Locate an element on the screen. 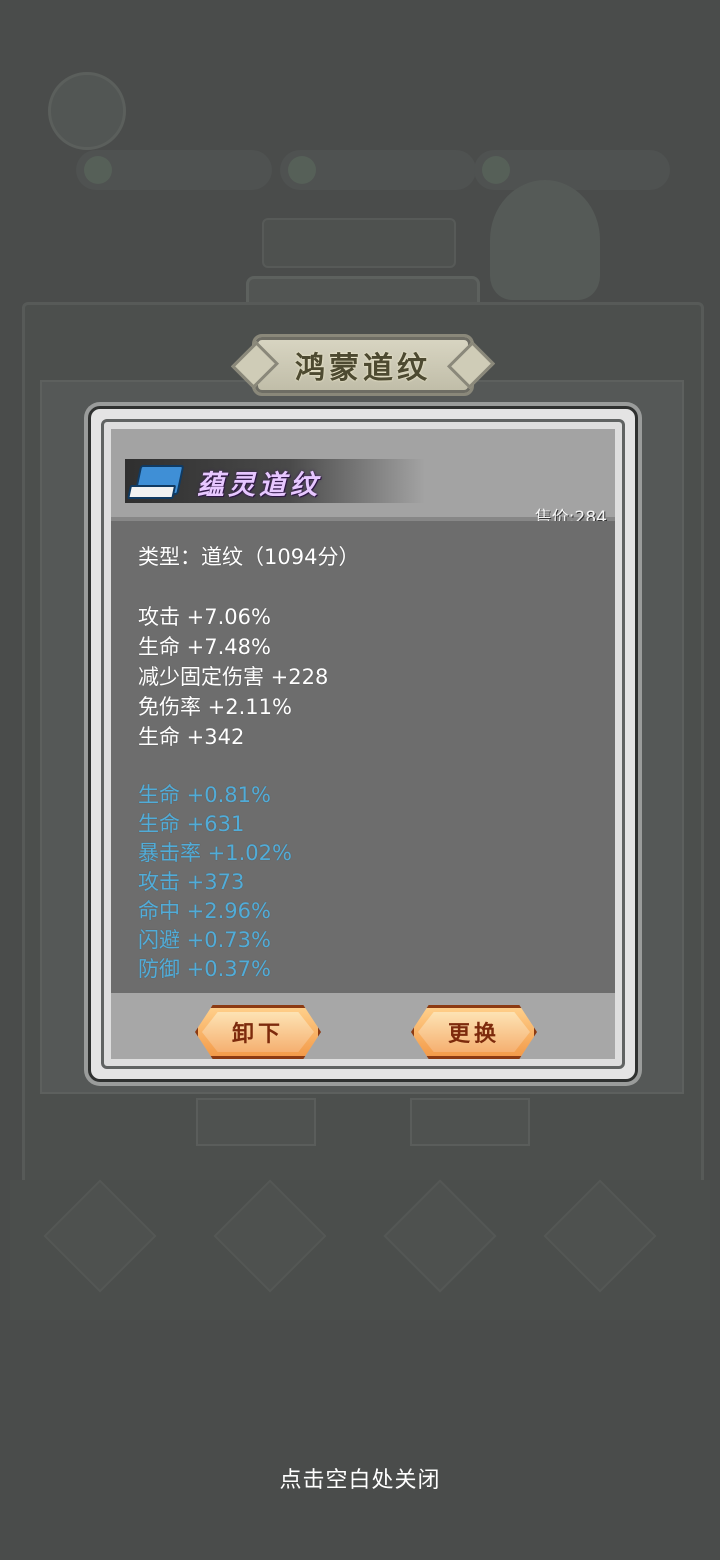  dao-pattern-header: 鸿蒙道纹 is located at coordinates (363, 365).